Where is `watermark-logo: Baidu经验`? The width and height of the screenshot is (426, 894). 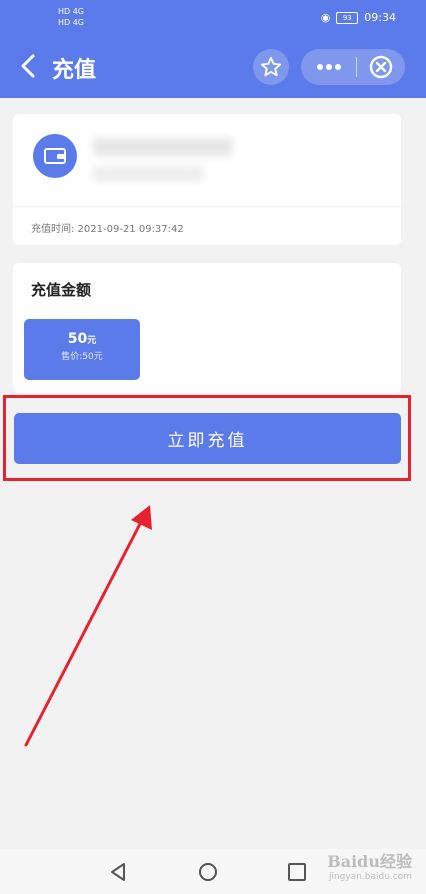
watermark-logo: Baidu经验 is located at coordinates (369, 861).